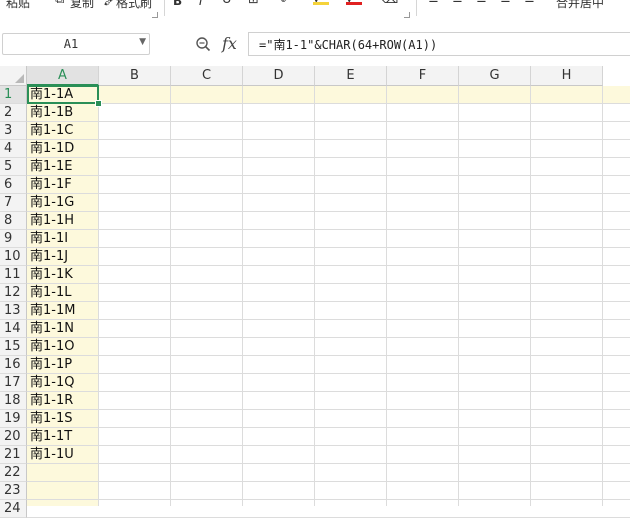  Describe the element at coordinates (13, 203) in the screenshot. I see `row-header: 7` at that location.